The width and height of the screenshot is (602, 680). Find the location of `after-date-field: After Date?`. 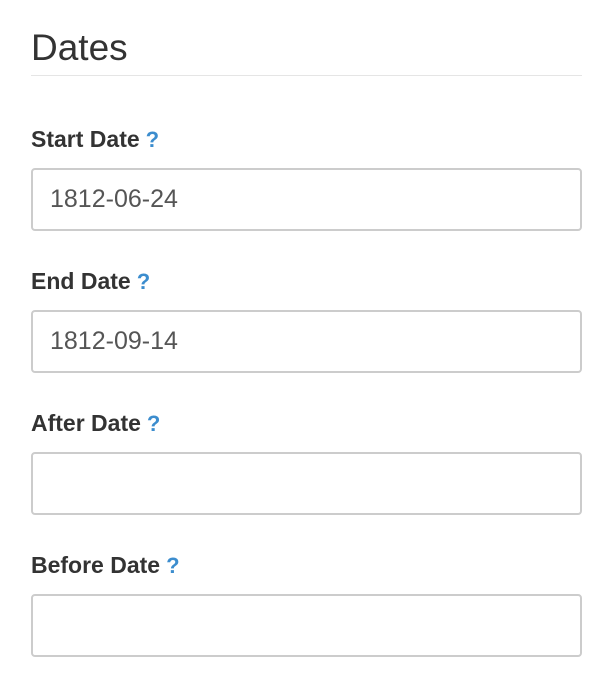

after-date-field: After Date? is located at coordinates (306, 462).